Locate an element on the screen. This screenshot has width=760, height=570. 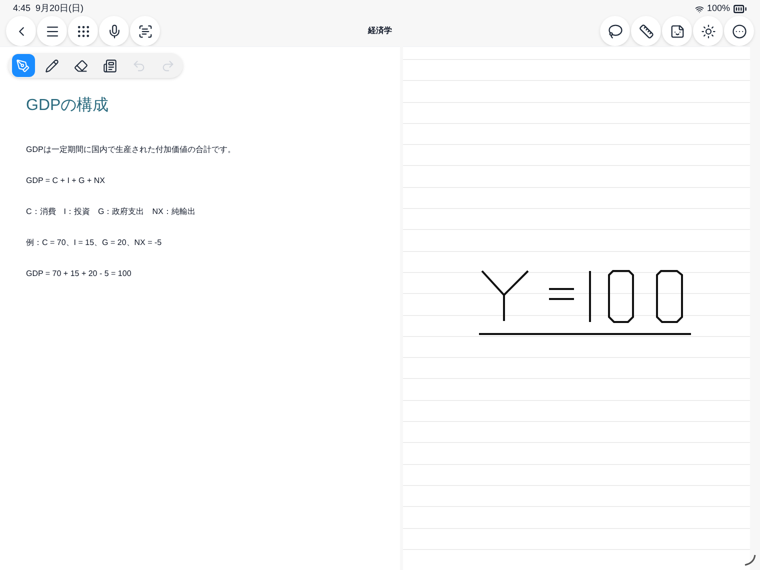
lasso-button is located at coordinates (615, 31).